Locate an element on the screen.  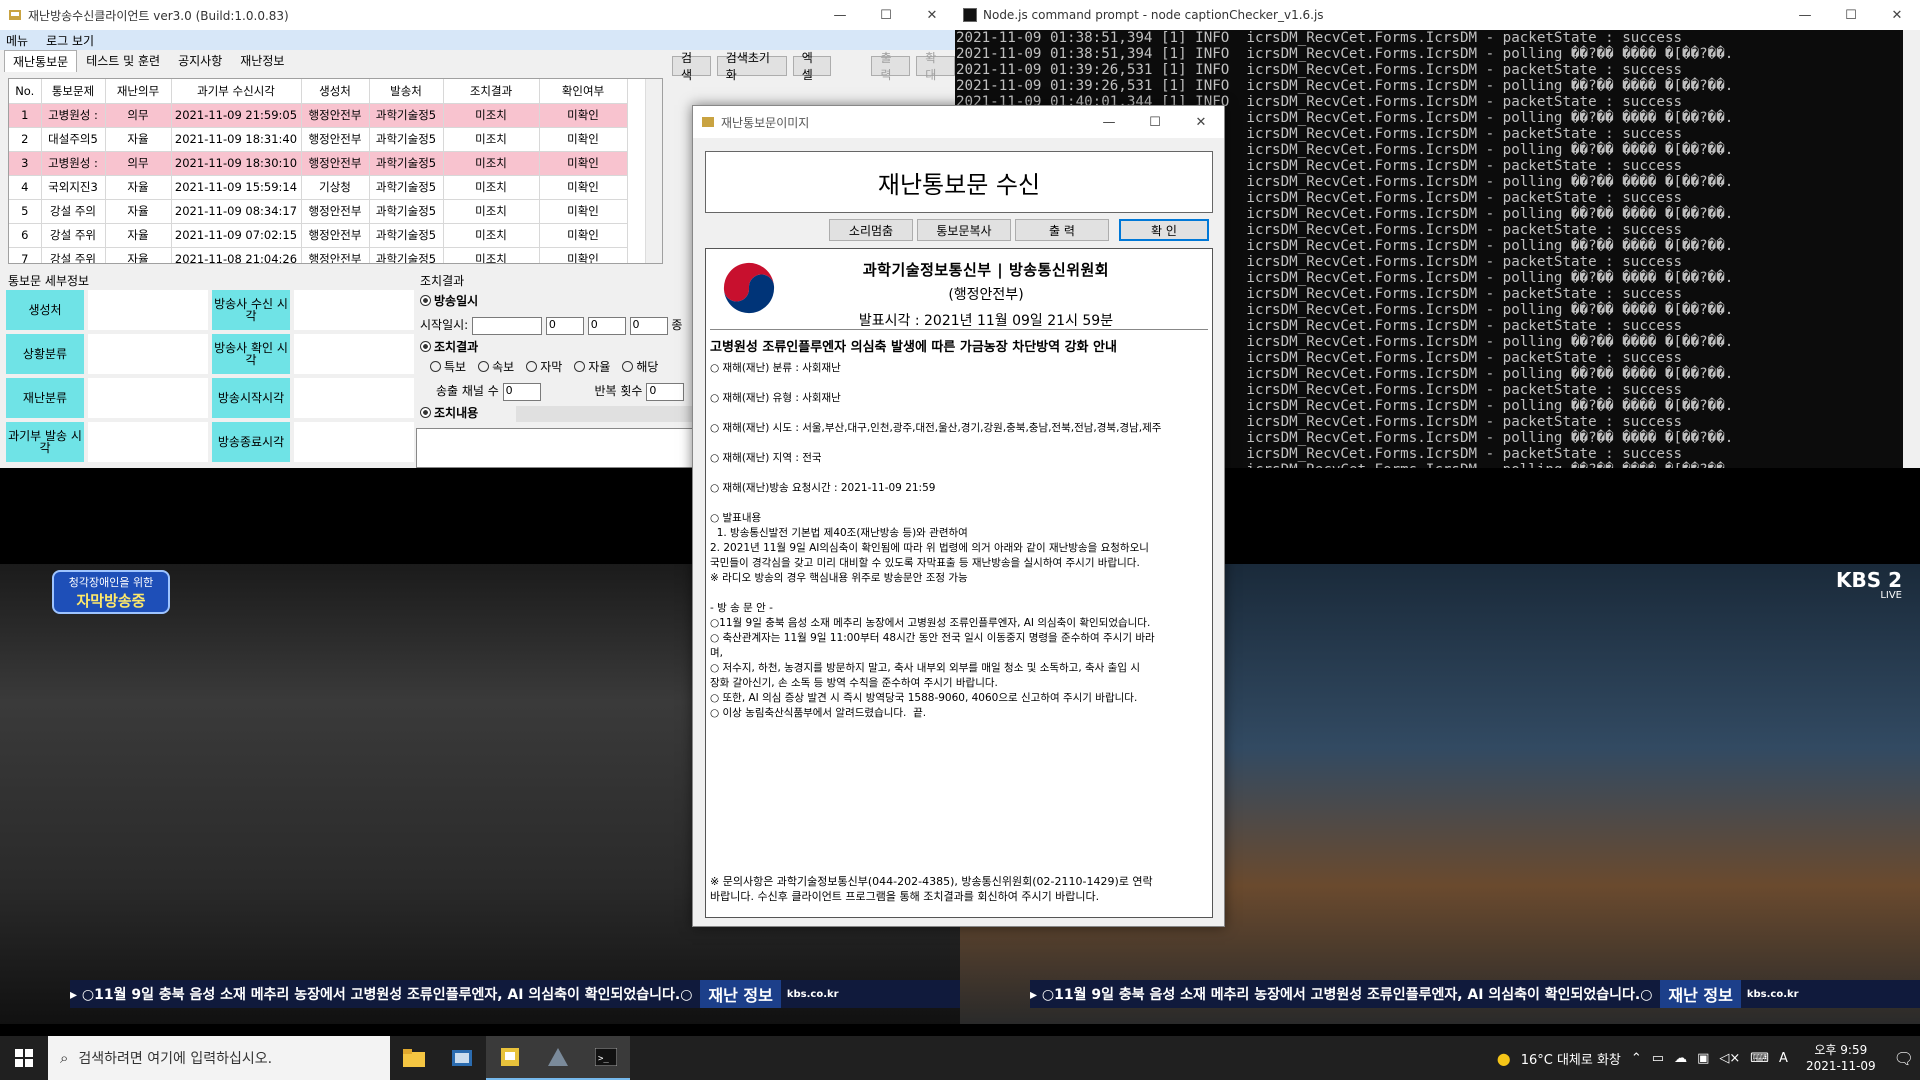
announce-time: 발표시각 : 2021년 11월 09일 21시 59분 is located at coordinates (986, 321).